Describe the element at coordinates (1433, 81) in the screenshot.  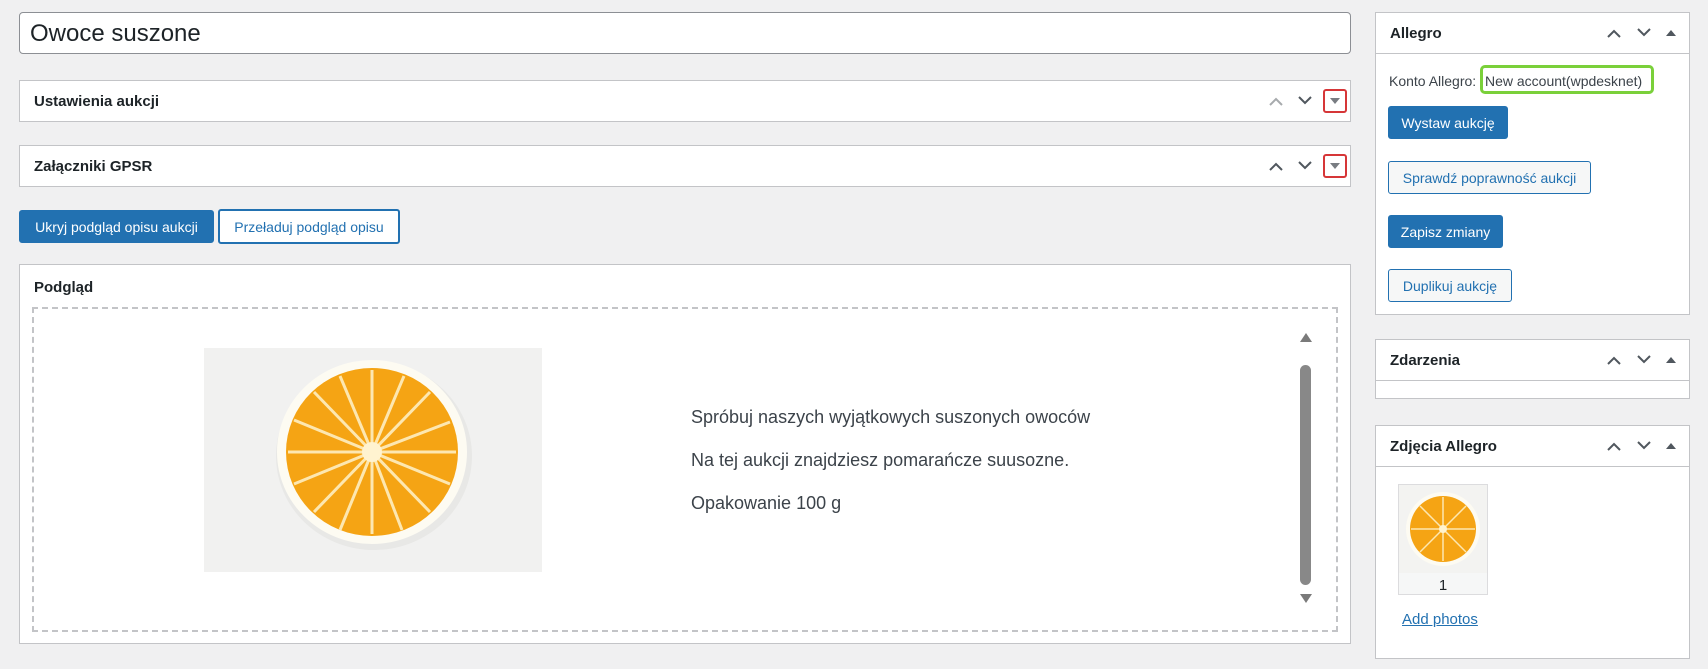
I see `account-label: Konto Allegro:` at that location.